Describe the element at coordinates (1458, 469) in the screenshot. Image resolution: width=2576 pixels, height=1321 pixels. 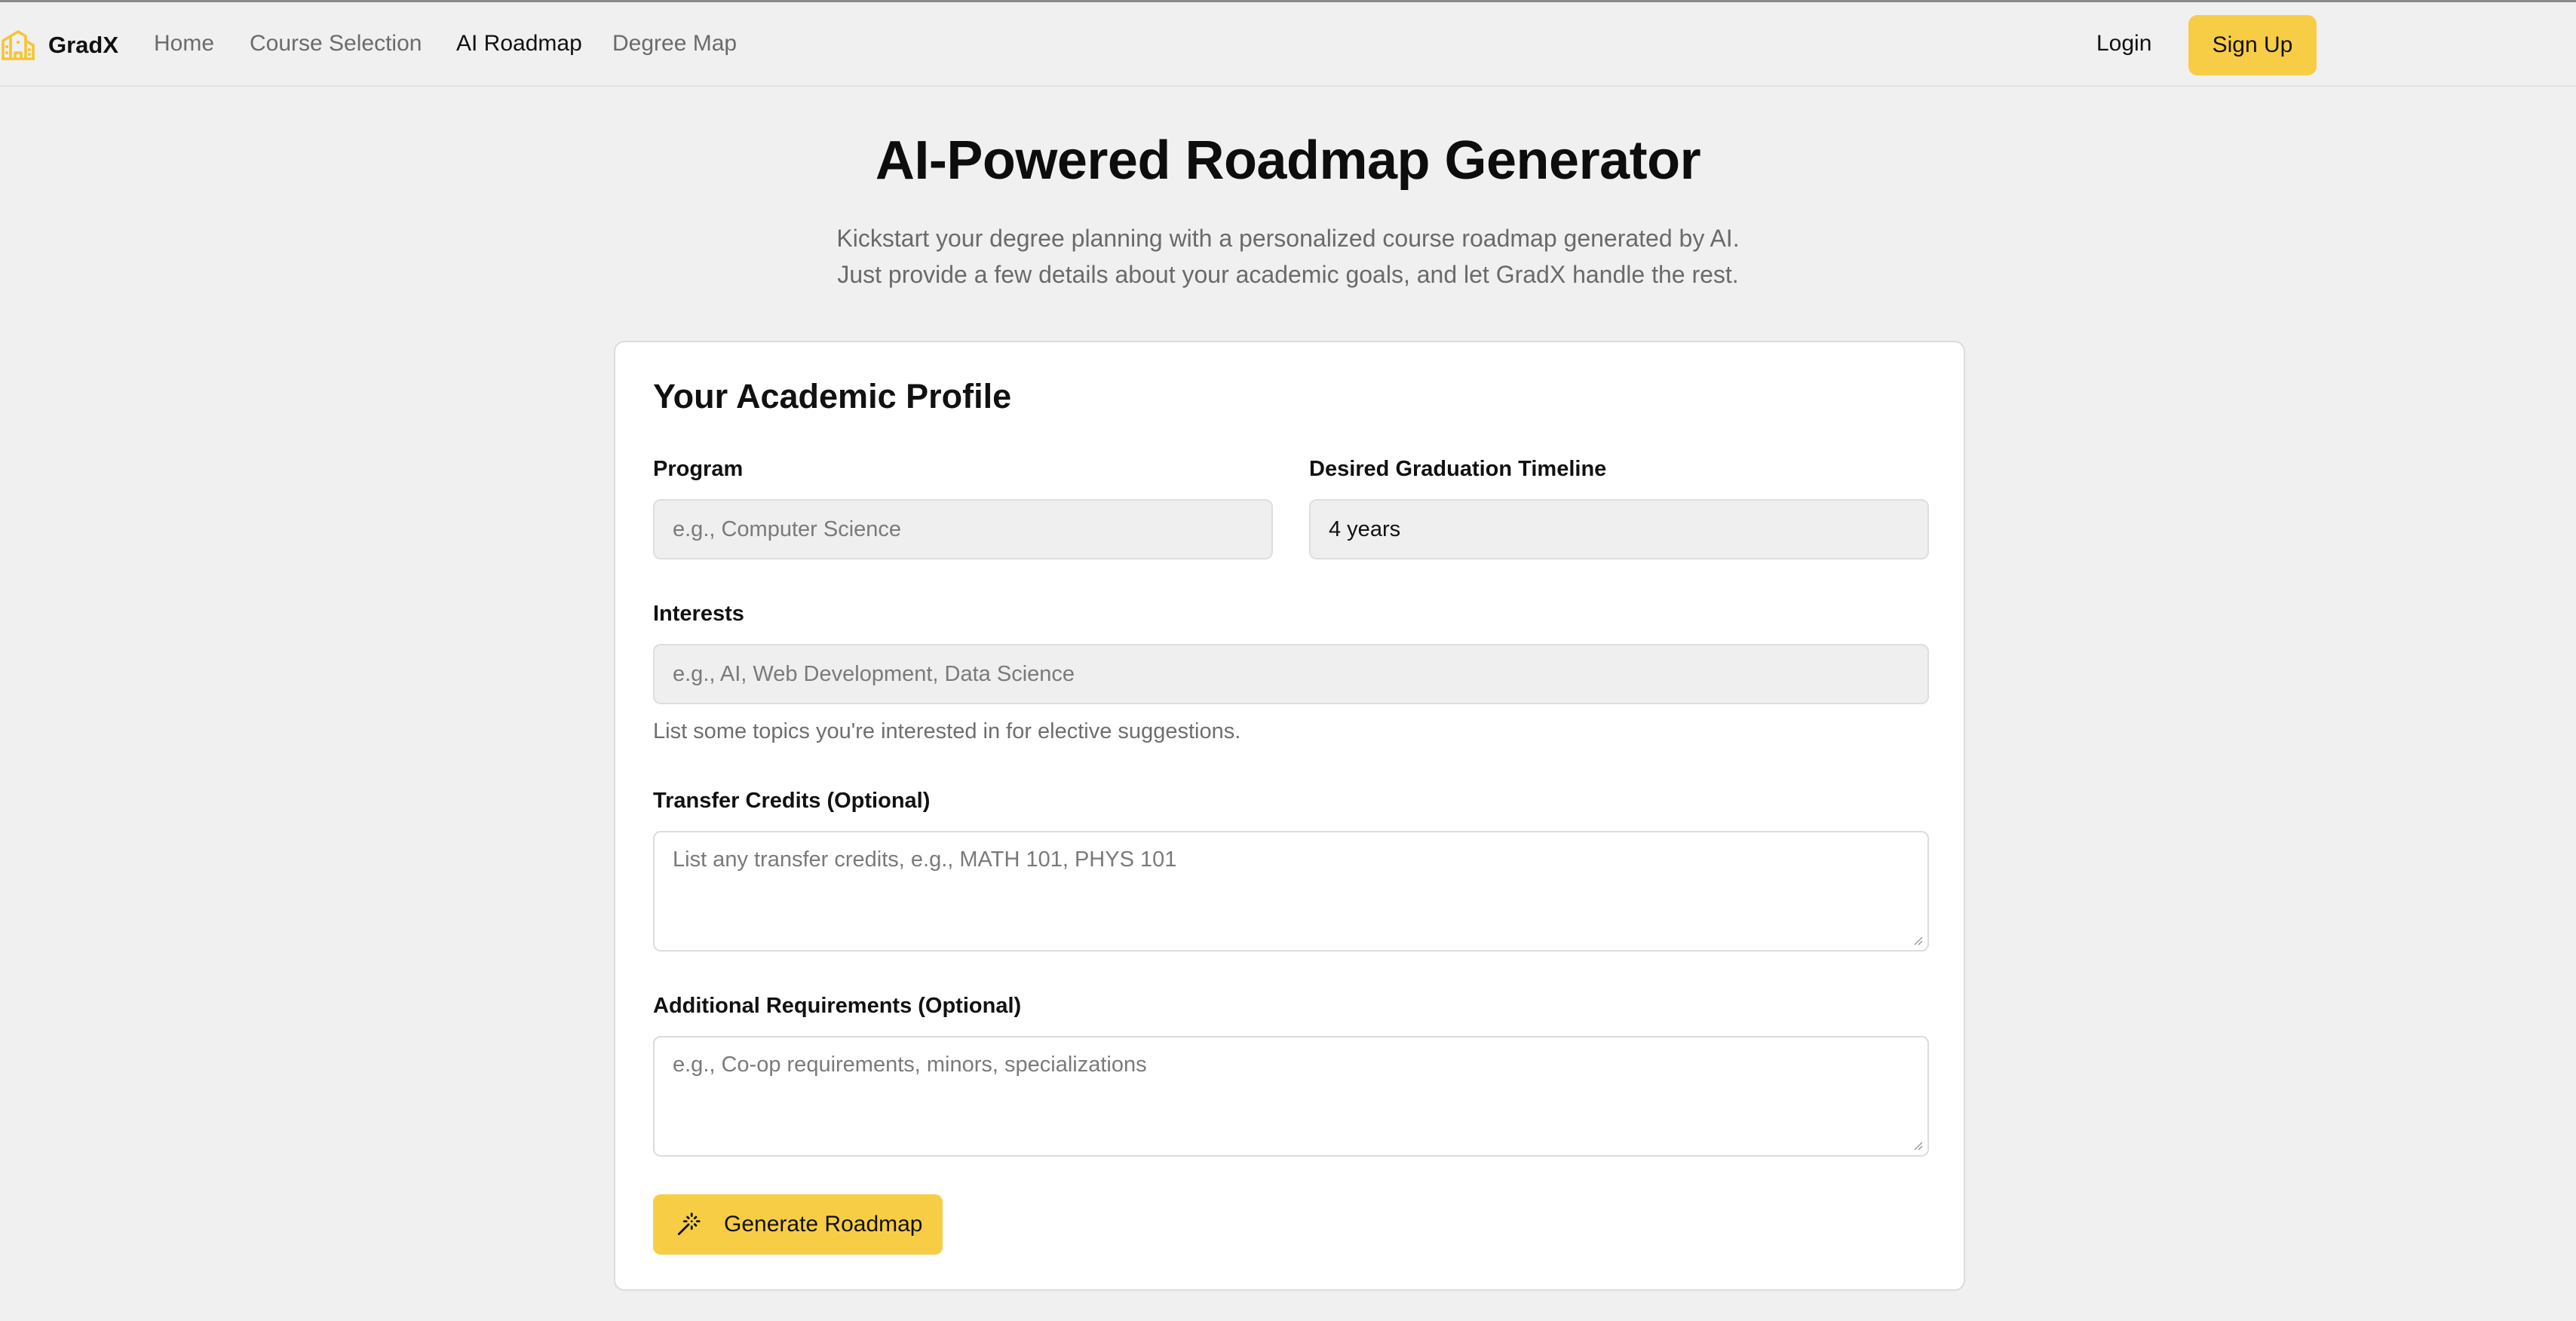
I see `graduation-timeline-label: Desired Graduation Timeline` at that location.